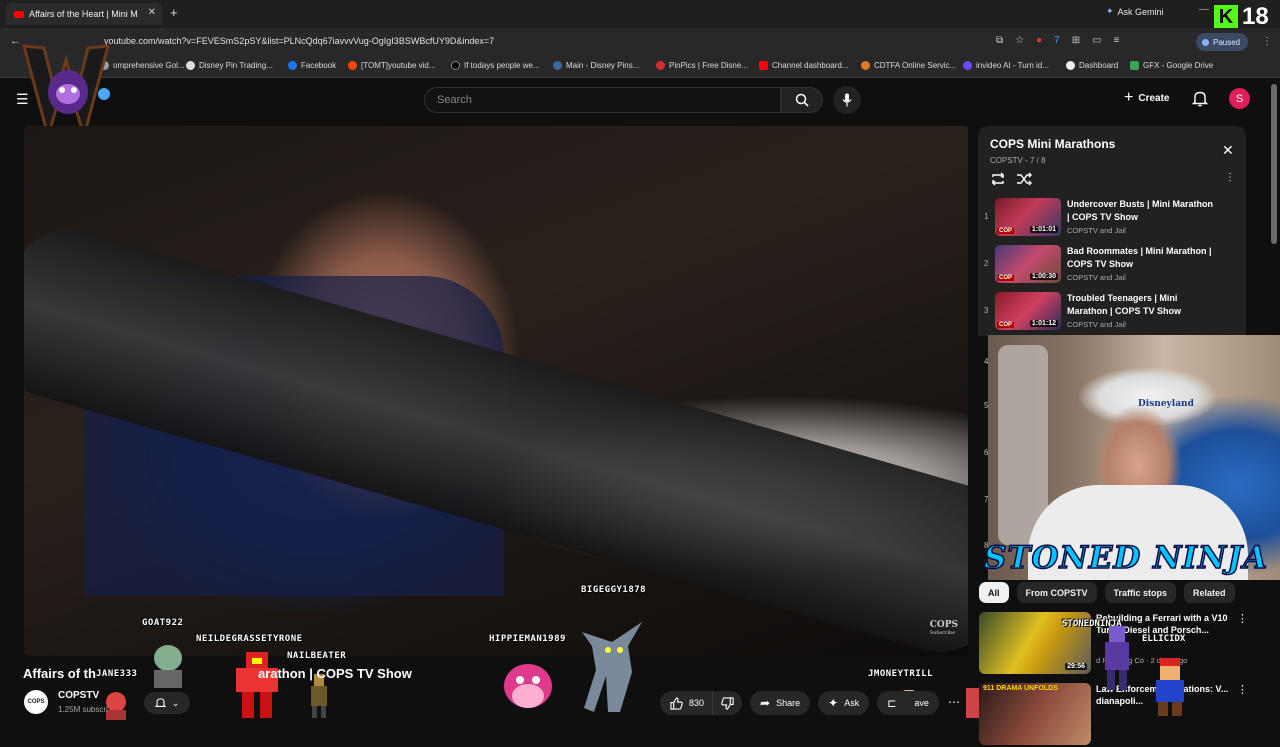  What do you see at coordinates (1024, 179) in the screenshot?
I see `shuffle-icon` at bounding box center [1024, 179].